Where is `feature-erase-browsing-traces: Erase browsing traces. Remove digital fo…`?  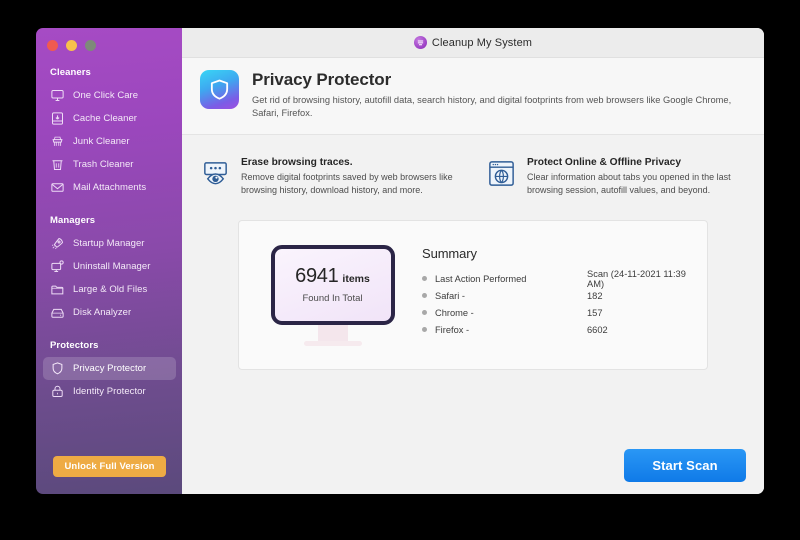
feature-erase-browsing-traces: Erase browsing traces. Remove digital fo… is located at coordinates (330, 176).